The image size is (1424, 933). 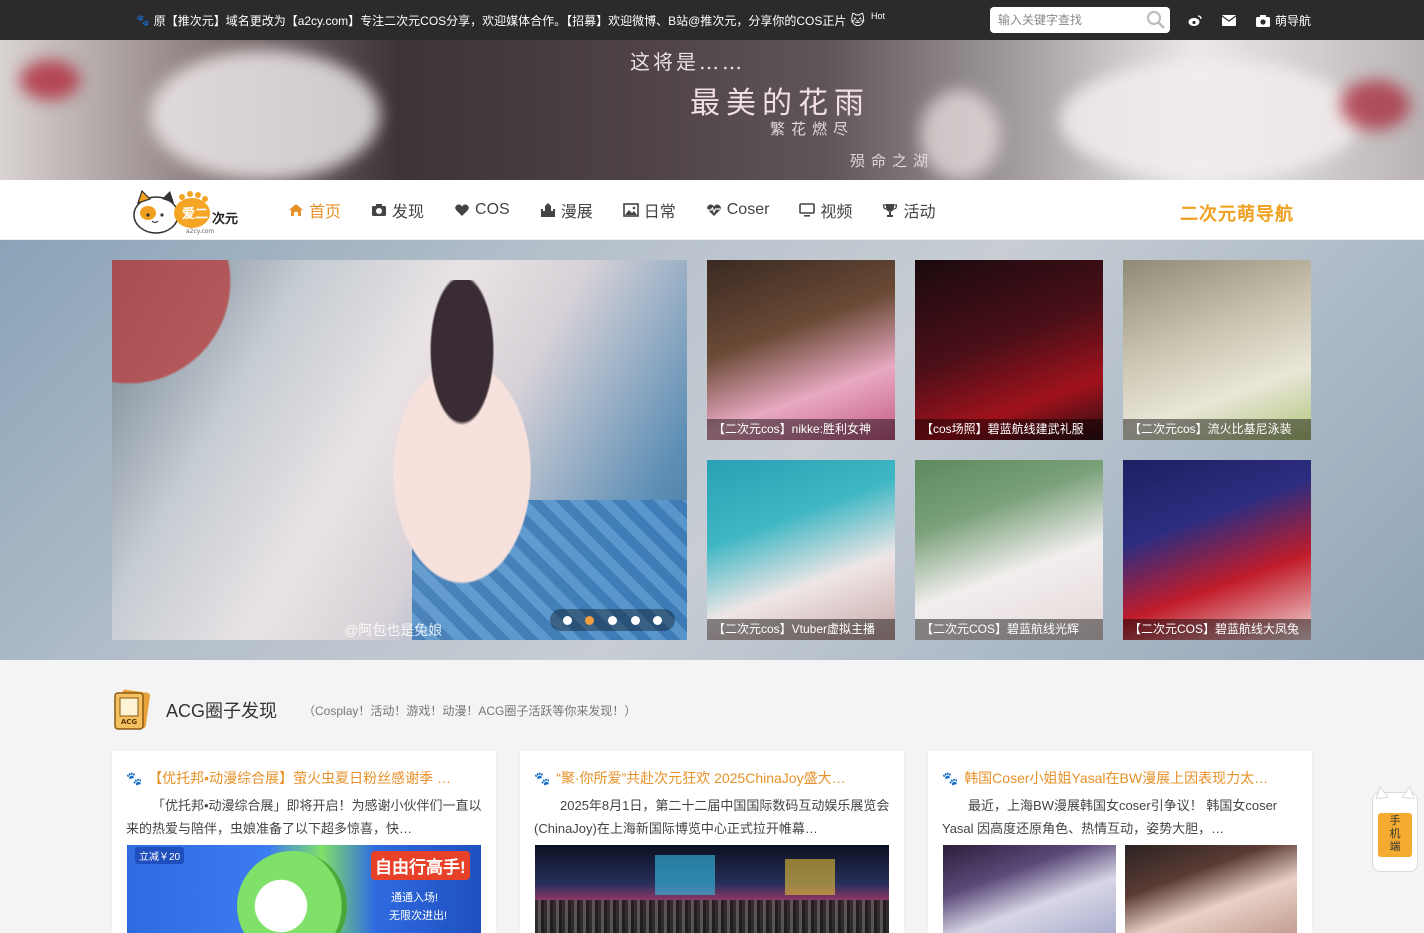 I want to click on promo-line1: 通通入场!, so click(x=415, y=898).